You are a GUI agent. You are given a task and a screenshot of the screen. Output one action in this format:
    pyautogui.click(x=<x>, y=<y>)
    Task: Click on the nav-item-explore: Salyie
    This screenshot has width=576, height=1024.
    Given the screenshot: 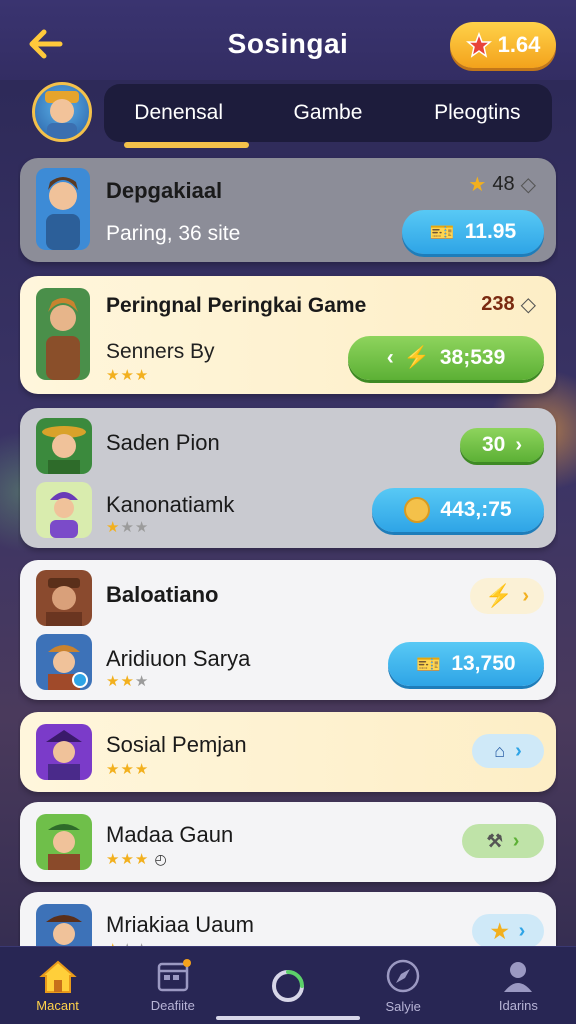 What is the action you would take?
    pyautogui.click(x=403, y=985)
    